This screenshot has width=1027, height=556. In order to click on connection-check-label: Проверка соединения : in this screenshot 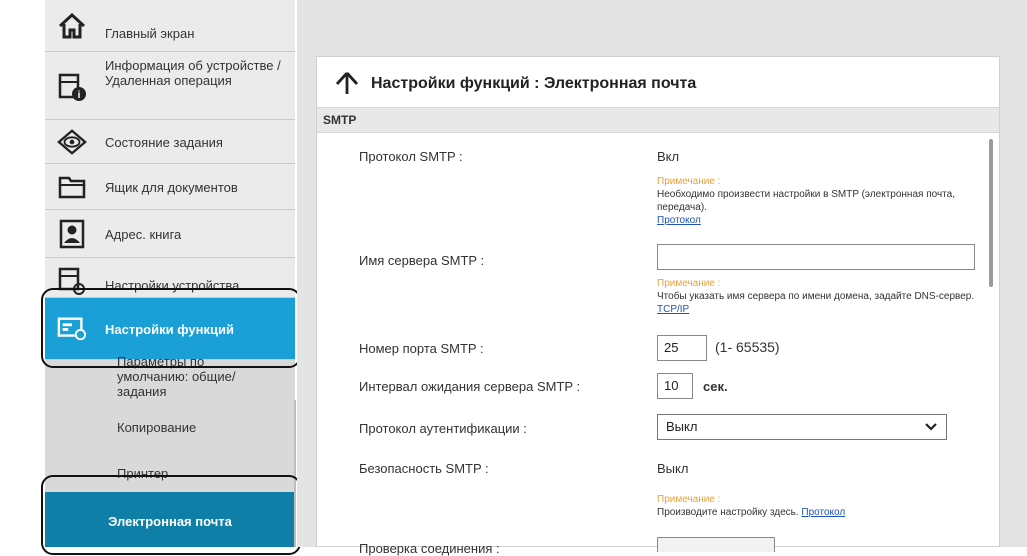, I will do `click(429, 548)`.